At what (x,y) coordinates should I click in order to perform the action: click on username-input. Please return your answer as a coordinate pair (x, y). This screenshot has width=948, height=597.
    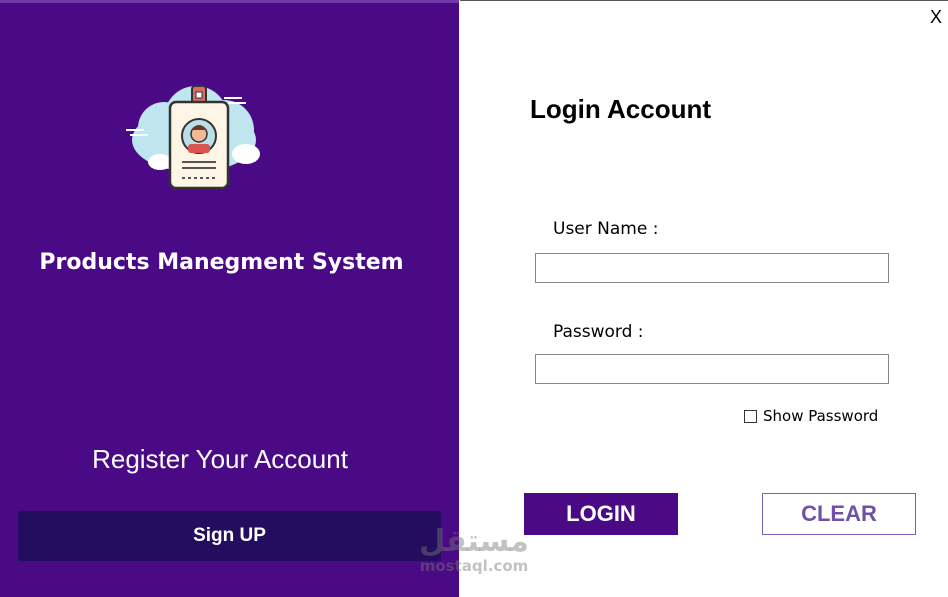
    Looking at the image, I should click on (712, 268).